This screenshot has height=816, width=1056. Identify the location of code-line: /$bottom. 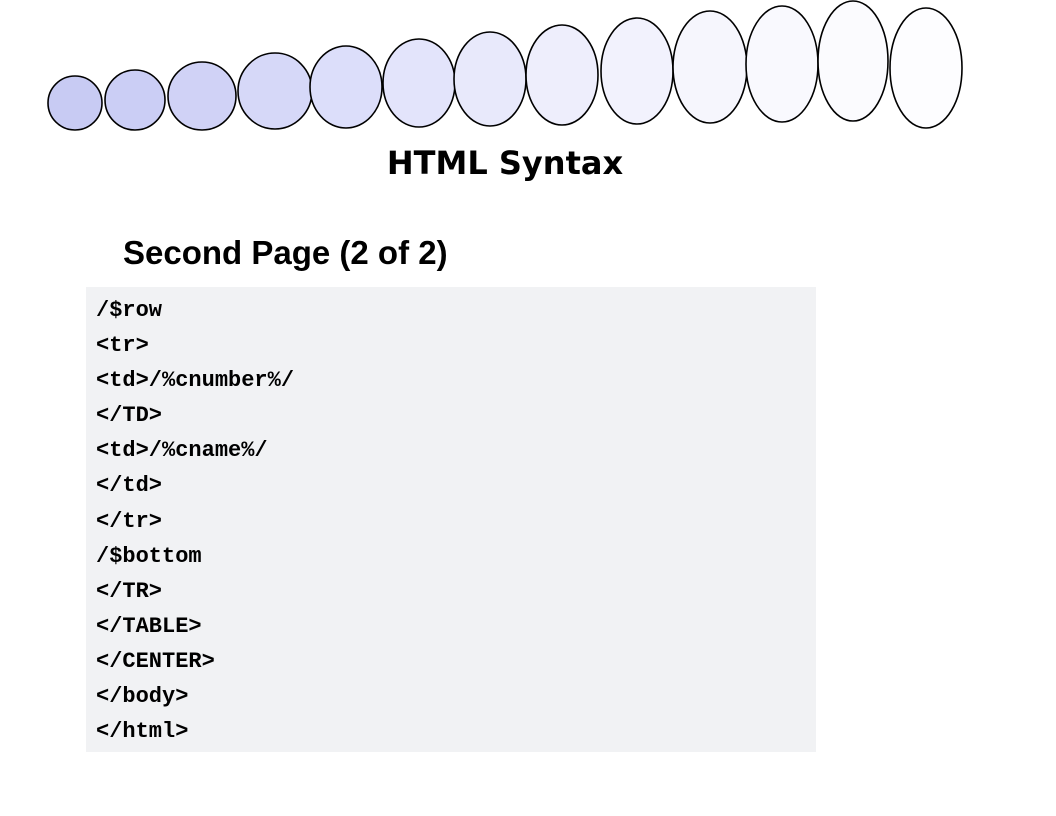
(149, 556).